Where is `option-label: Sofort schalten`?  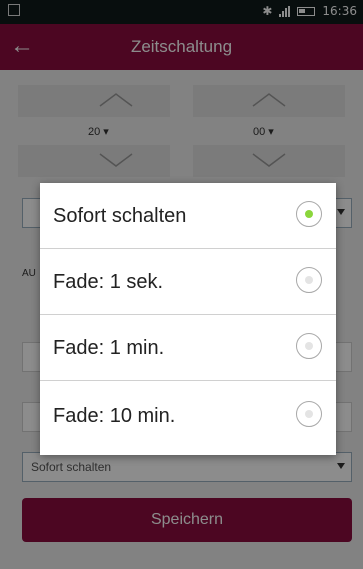
option-label: Sofort schalten is located at coordinates (120, 216).